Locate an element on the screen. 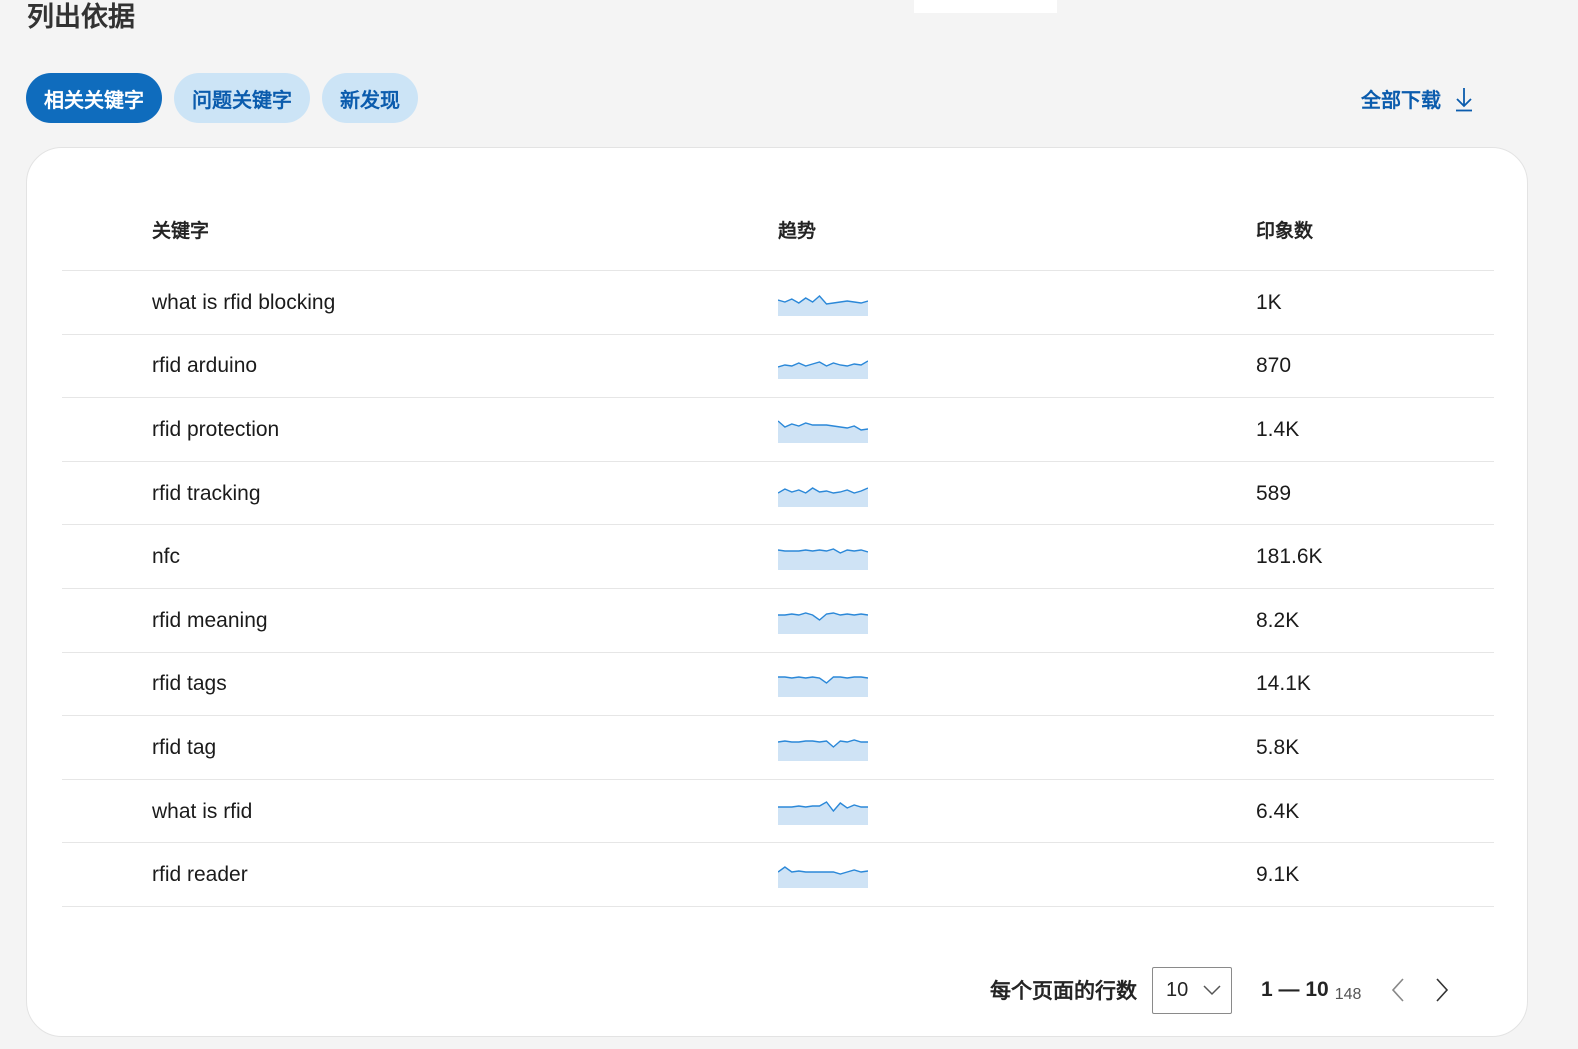 The width and height of the screenshot is (1578, 1049). impressions-cell: 589 is located at coordinates (1274, 493).